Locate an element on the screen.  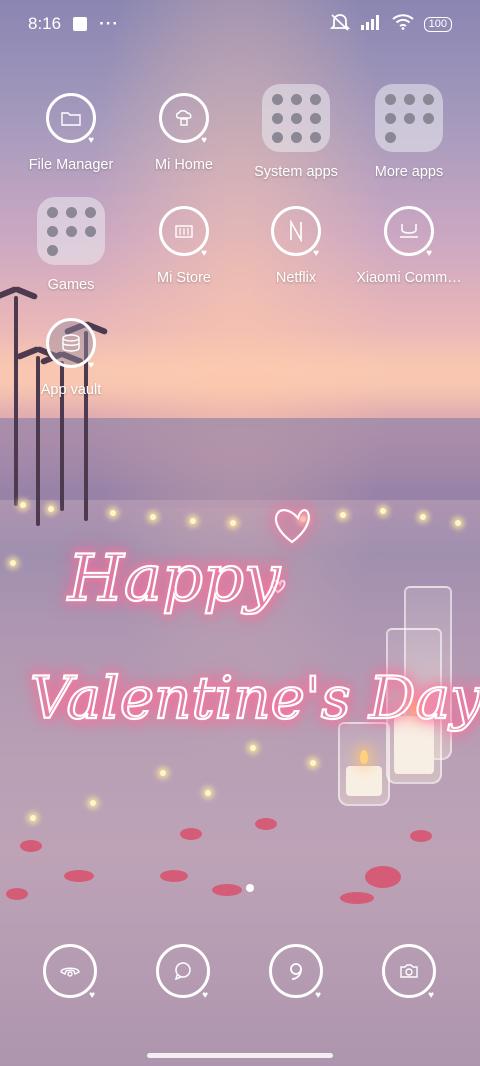
app-app-vault: App vault is located at coordinates (71, 368).